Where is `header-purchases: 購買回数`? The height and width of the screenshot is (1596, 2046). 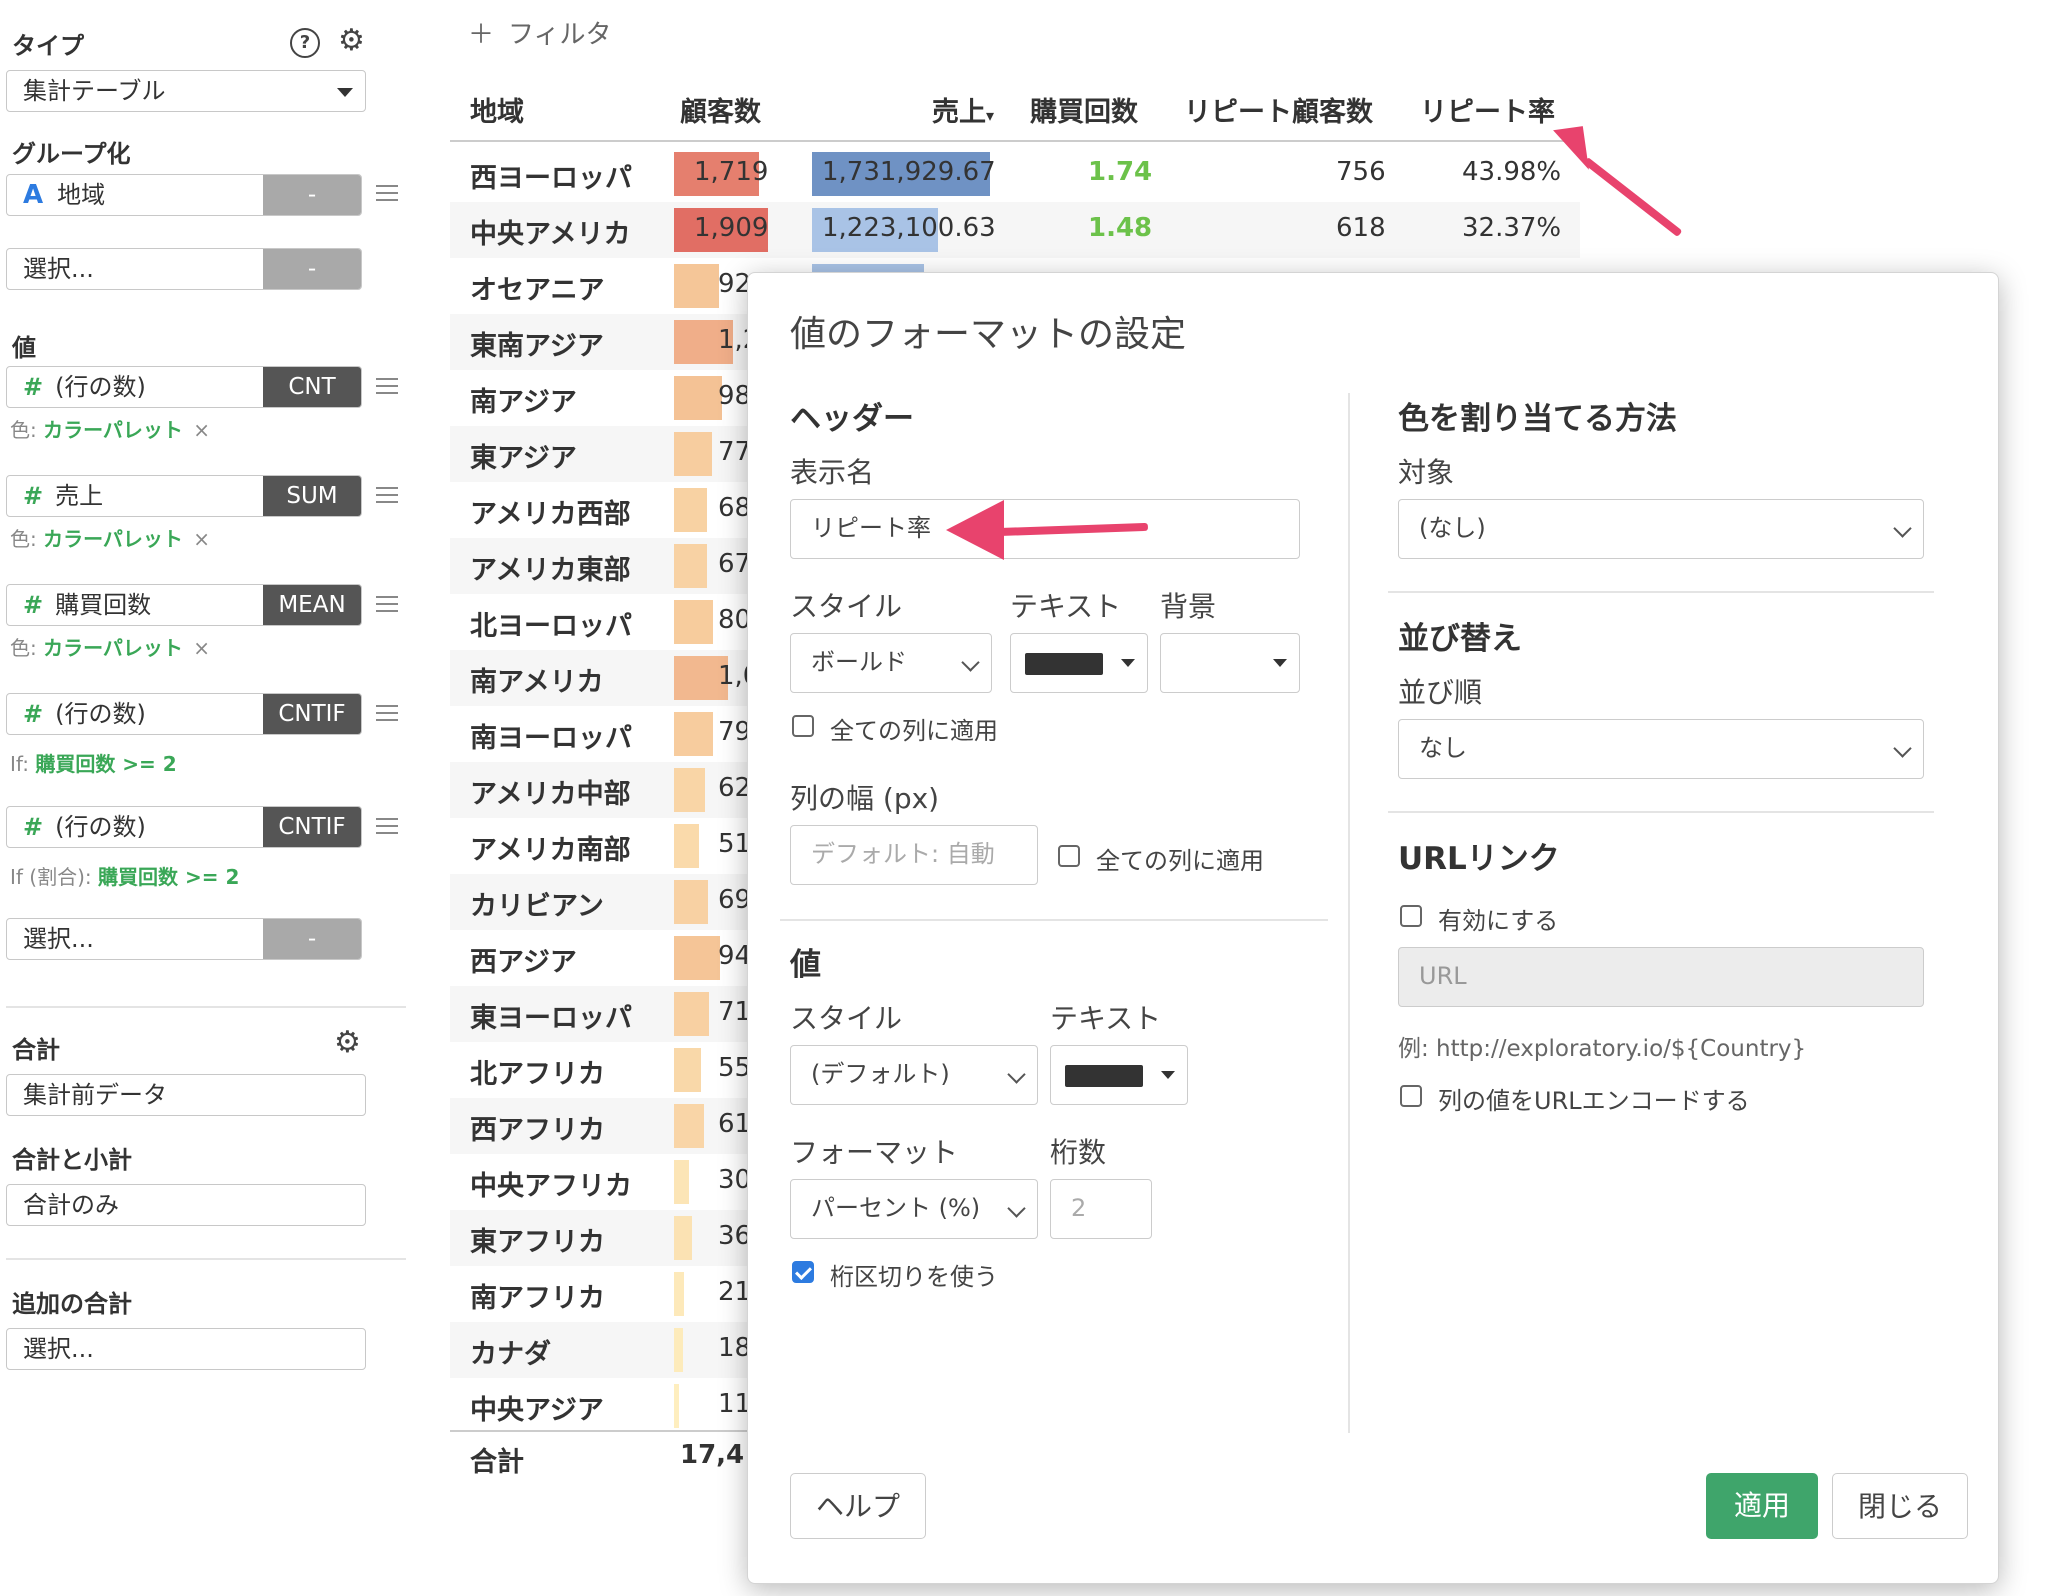
header-purchases: 購買回数 is located at coordinates (1084, 109).